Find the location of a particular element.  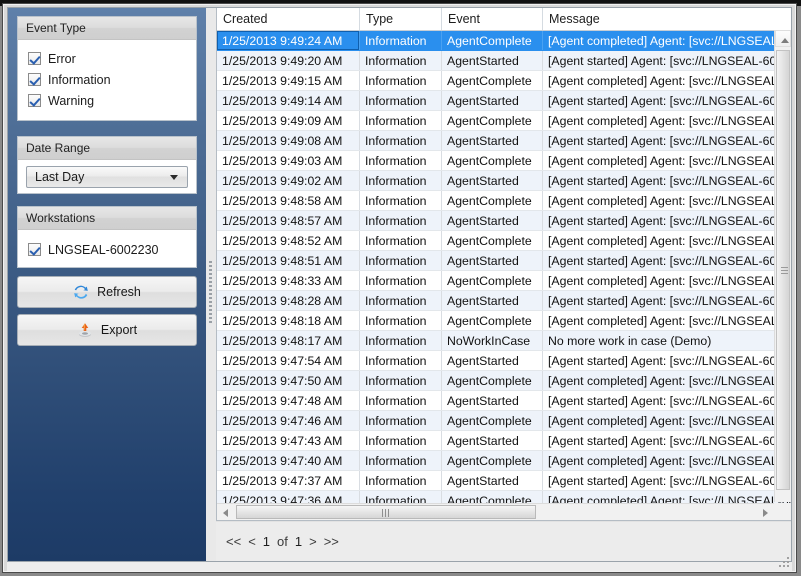

cell-created: 1/25/2013 9:49:15 AM is located at coordinates (288, 80).